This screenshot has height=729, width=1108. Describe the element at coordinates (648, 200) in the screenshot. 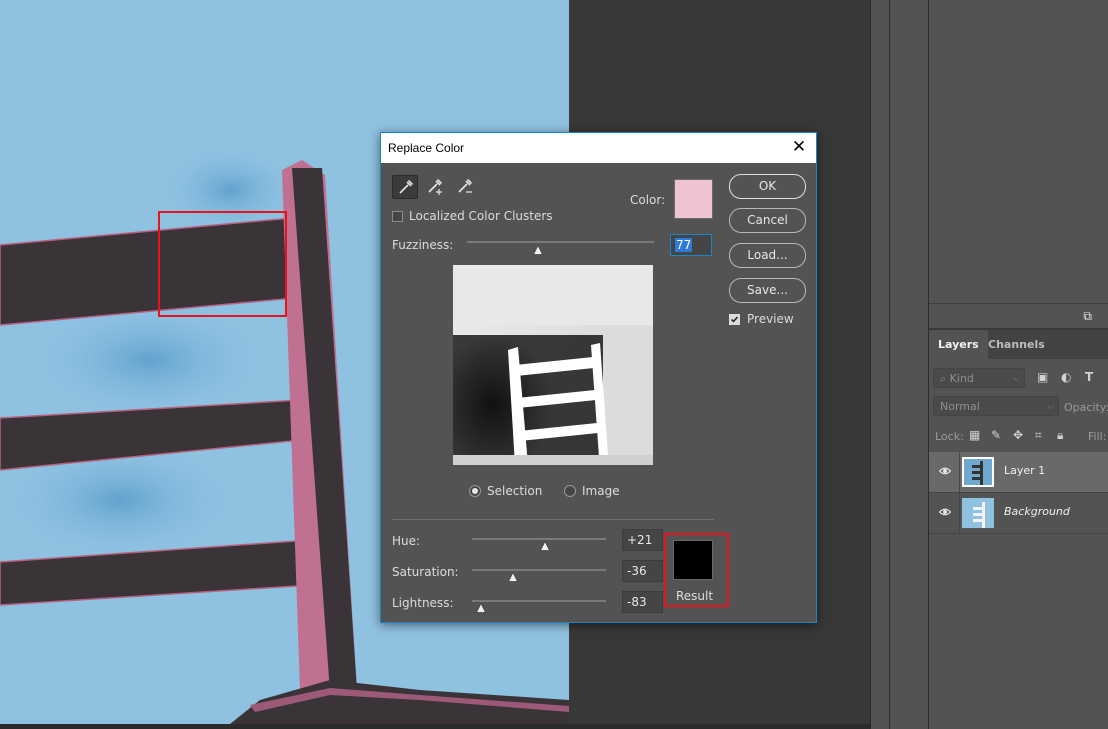

I see `color-label: Color:` at that location.